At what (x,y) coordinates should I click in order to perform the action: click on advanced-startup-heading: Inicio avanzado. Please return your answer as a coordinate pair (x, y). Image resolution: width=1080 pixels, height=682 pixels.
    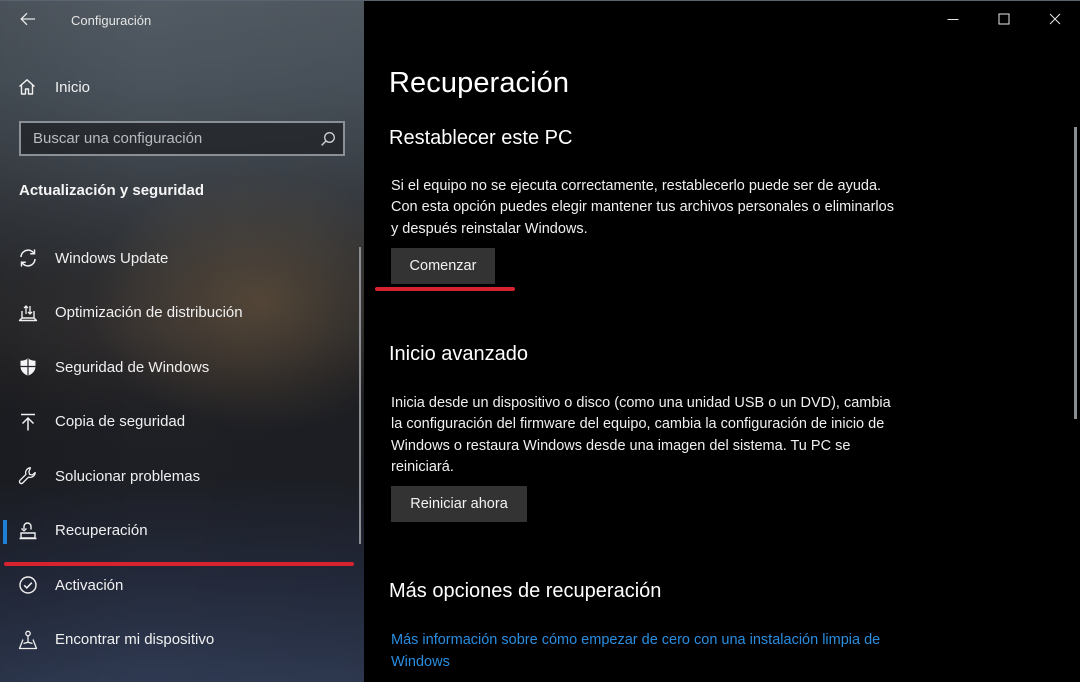
    Looking at the image, I should click on (458, 354).